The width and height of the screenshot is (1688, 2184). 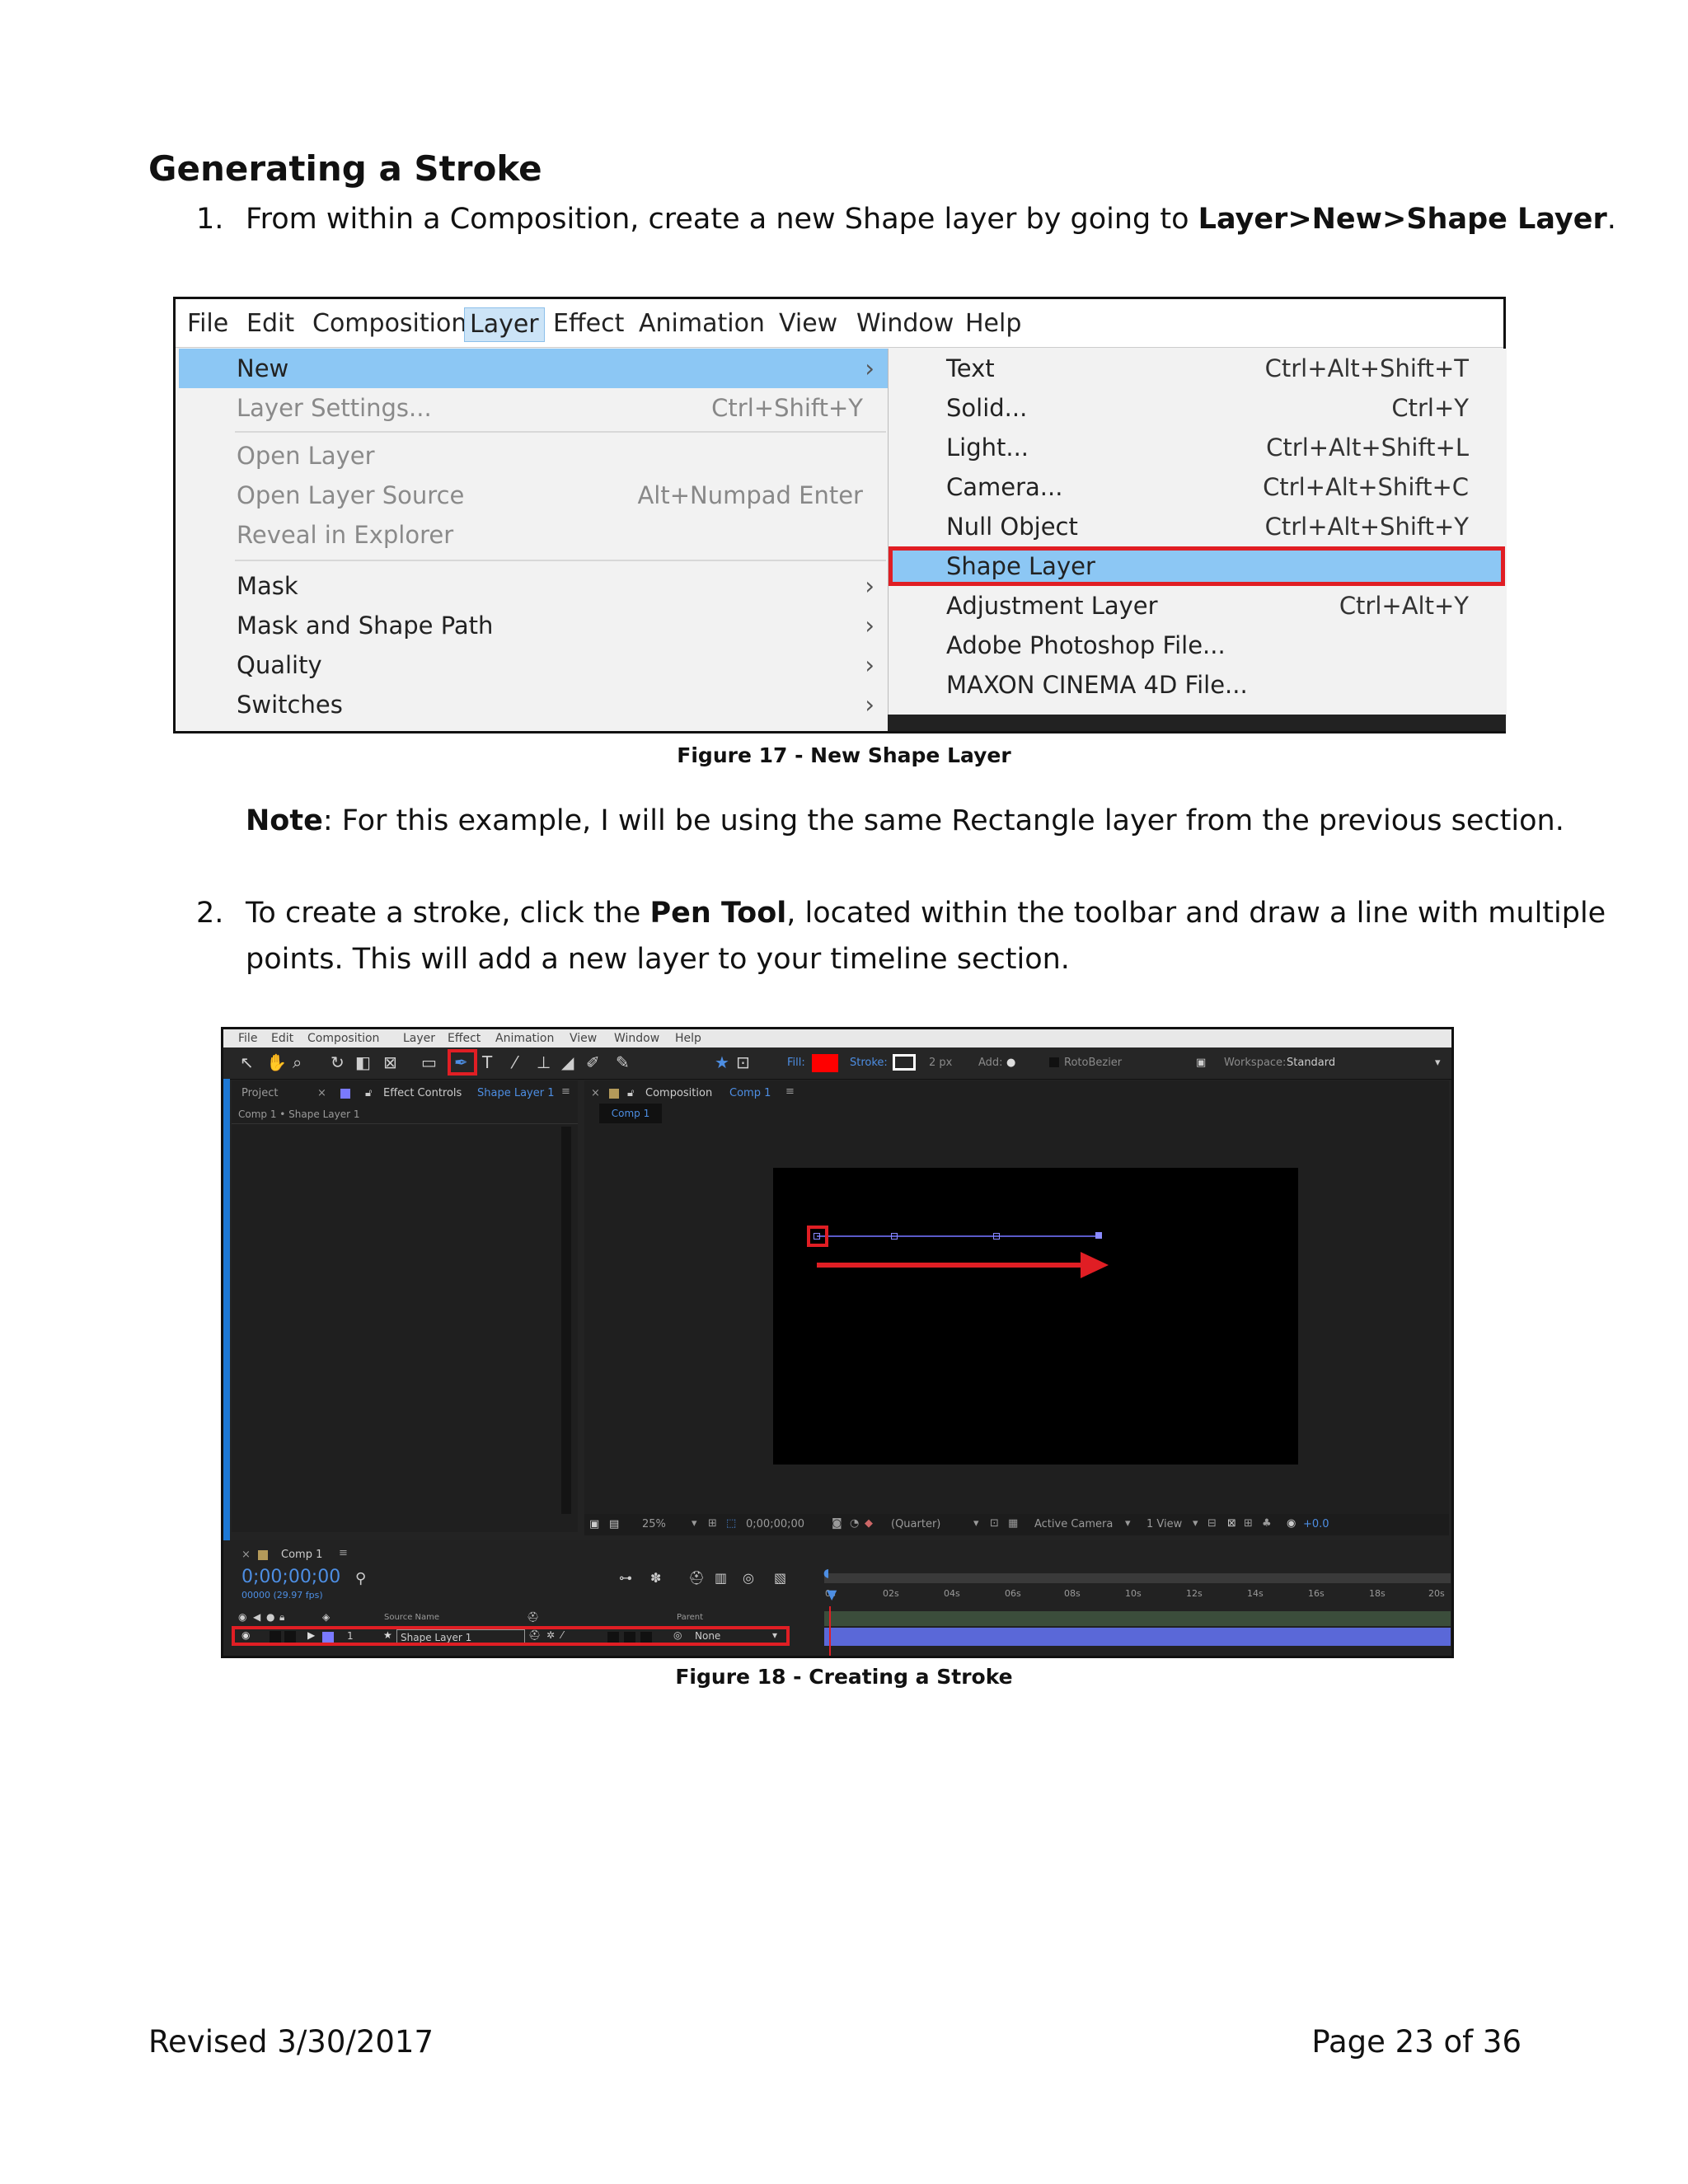 What do you see at coordinates (533, 495) in the screenshot?
I see `menu-item-open-layer-source: Open Layer Source Alt+Numpad Enter` at bounding box center [533, 495].